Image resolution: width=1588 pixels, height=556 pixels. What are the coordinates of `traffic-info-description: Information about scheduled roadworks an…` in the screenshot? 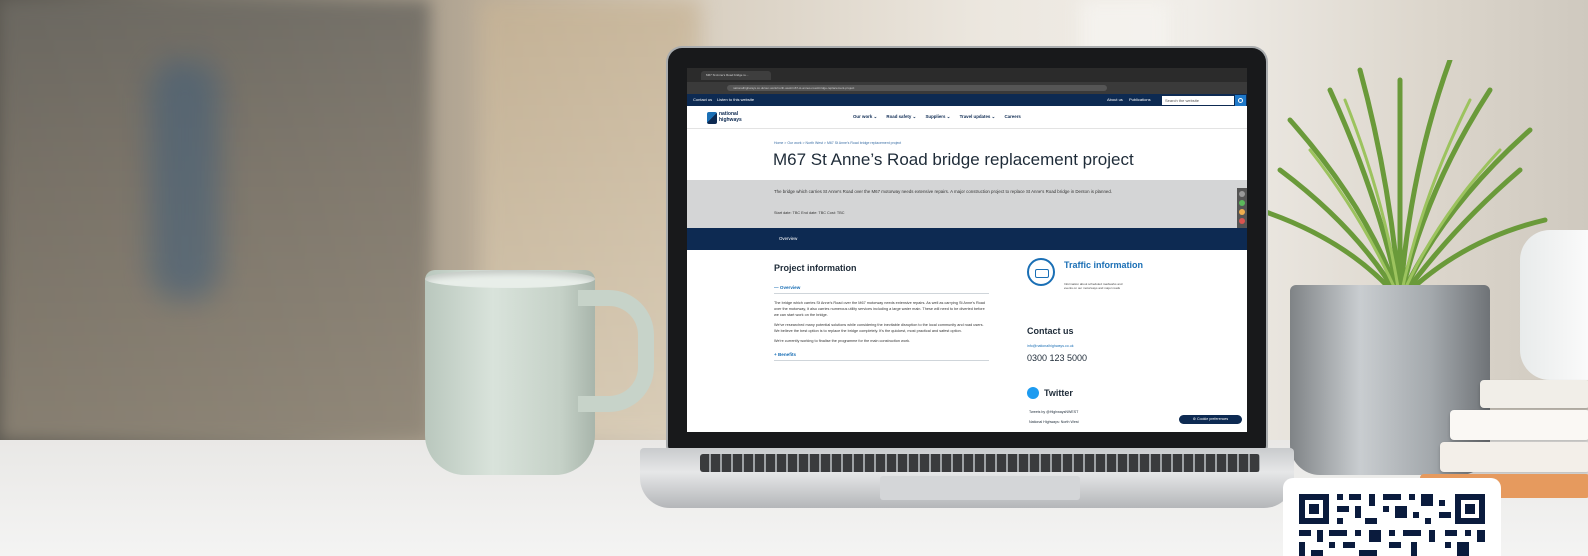 It's located at (1093, 286).